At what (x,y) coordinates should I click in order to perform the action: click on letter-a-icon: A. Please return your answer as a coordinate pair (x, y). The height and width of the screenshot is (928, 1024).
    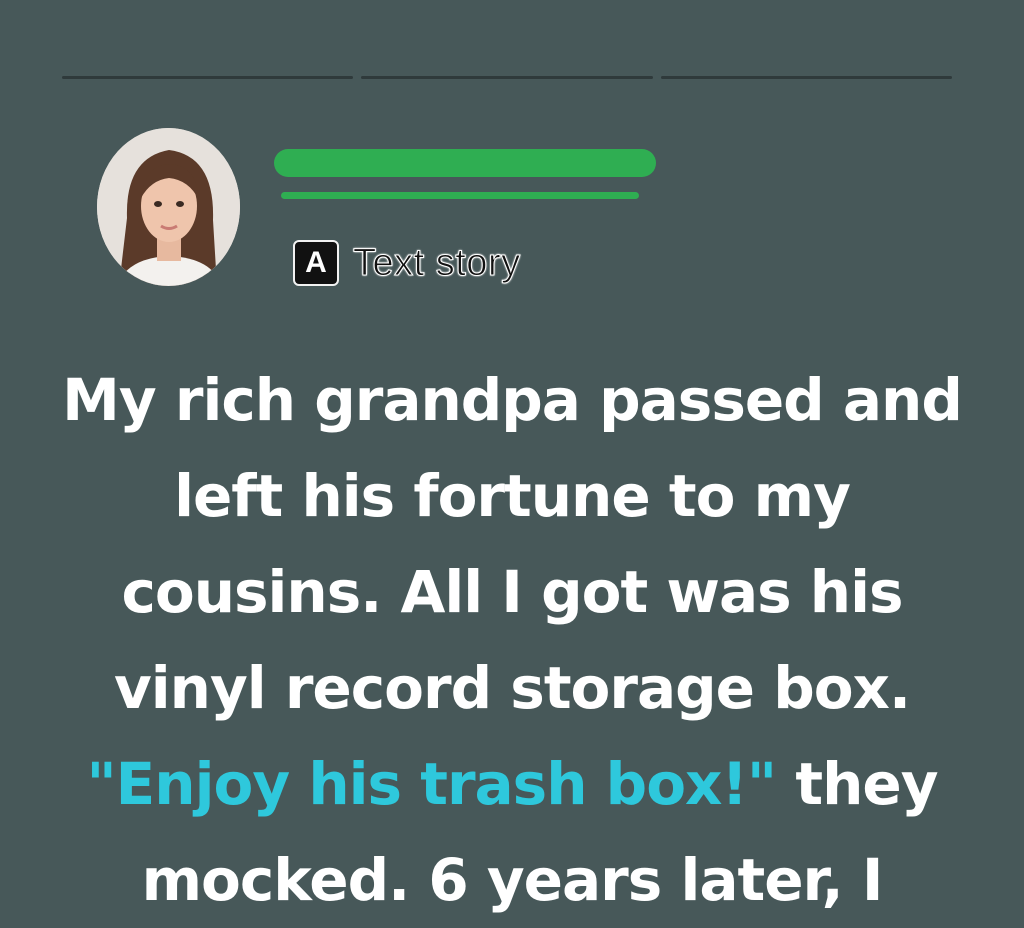
    Looking at the image, I should click on (316, 263).